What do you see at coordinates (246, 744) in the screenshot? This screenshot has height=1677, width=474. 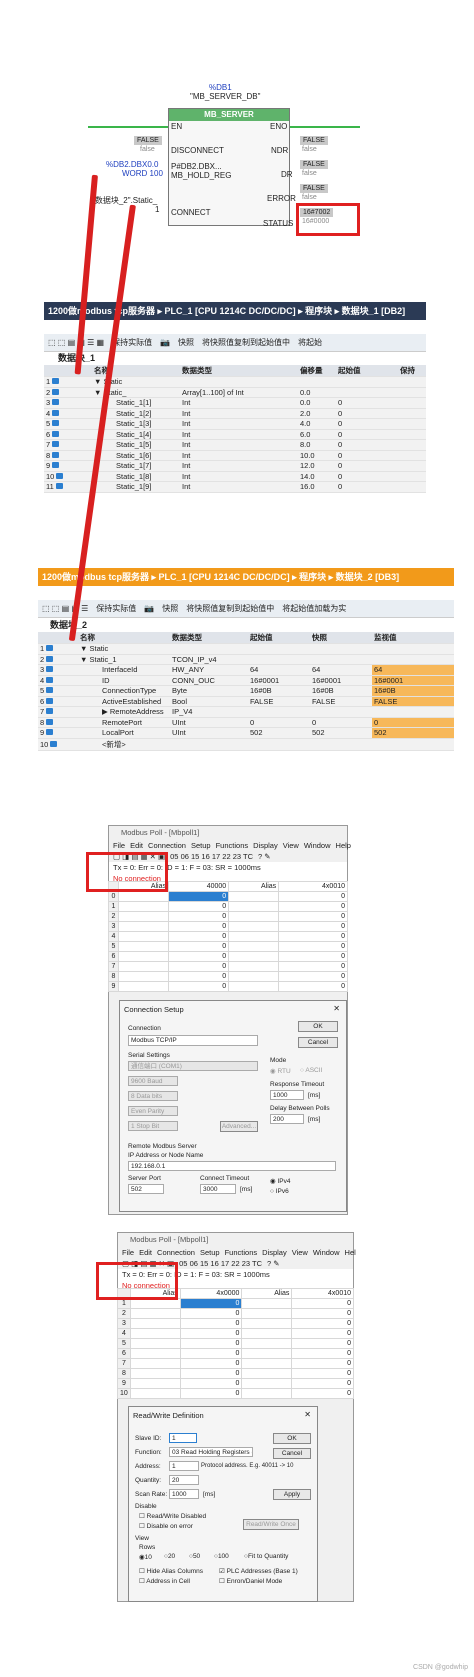 I see `table-row: 10 <新增>` at bounding box center [246, 744].